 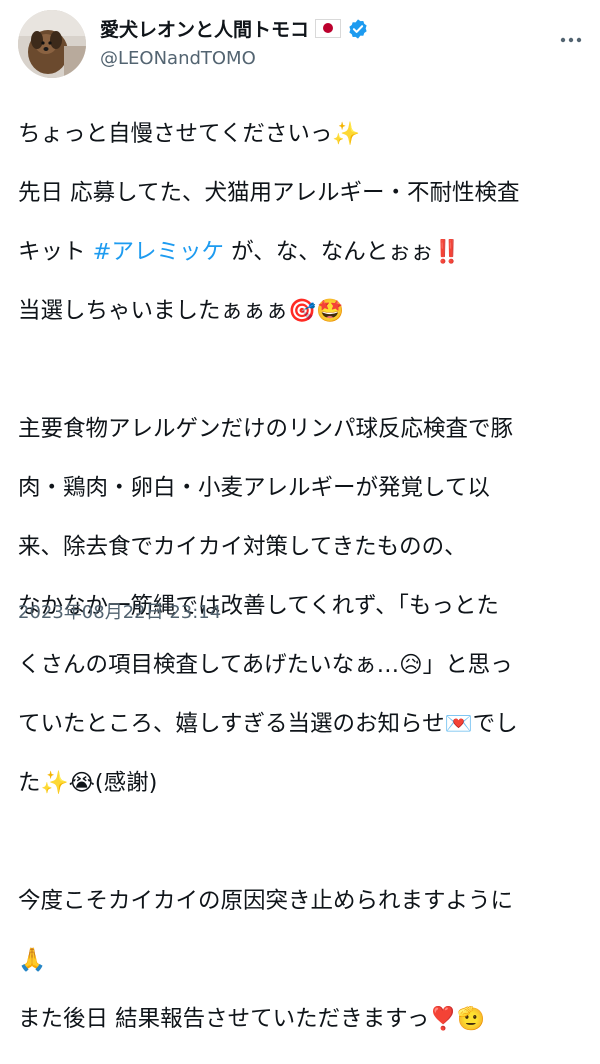 I want to click on avatar, so click(x=52, y=44).